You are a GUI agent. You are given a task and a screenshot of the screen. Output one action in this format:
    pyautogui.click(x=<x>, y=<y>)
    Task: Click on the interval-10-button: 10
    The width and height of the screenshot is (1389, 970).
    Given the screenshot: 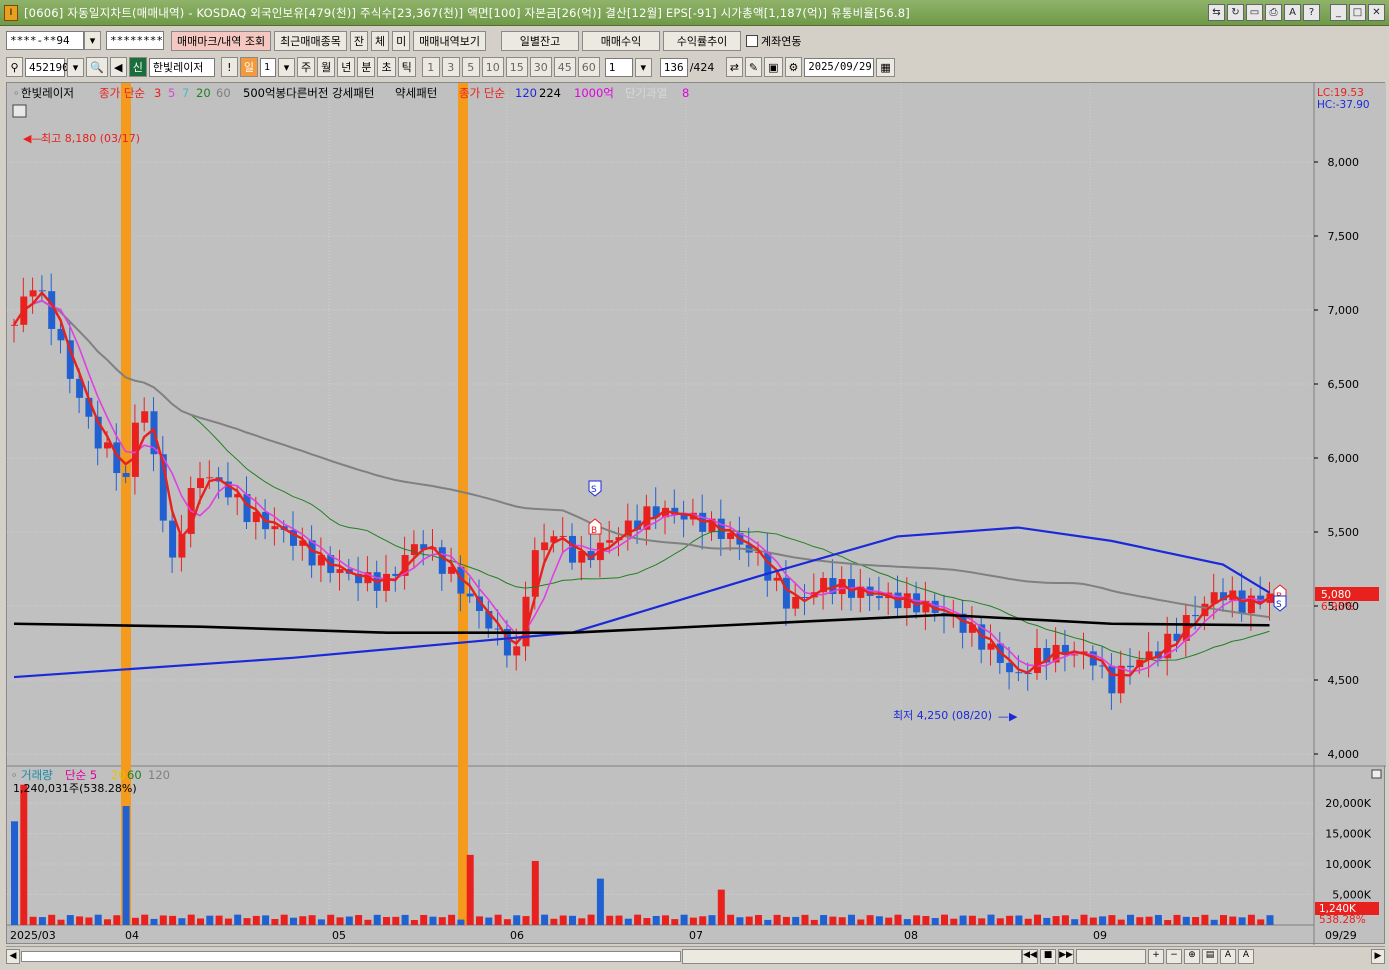 What is the action you would take?
    pyautogui.click(x=492, y=67)
    